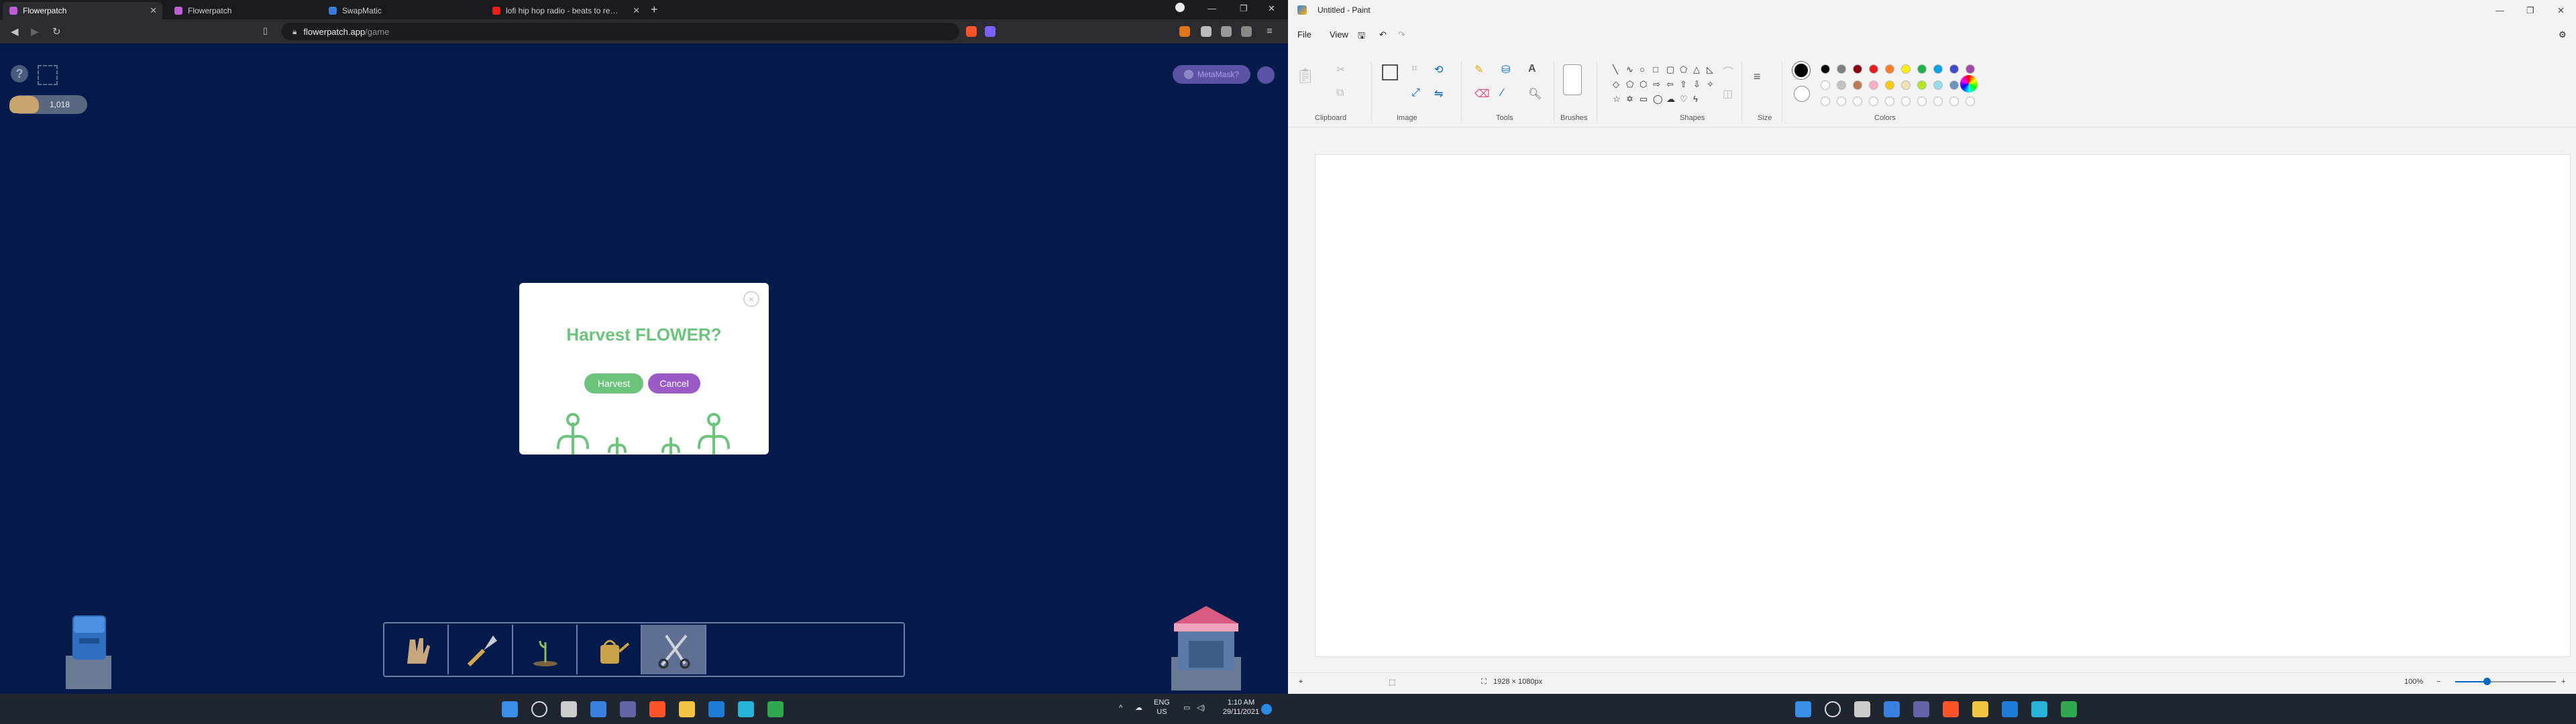 This screenshot has width=2576, height=724. I want to click on notification-icon, so click(1266, 710).